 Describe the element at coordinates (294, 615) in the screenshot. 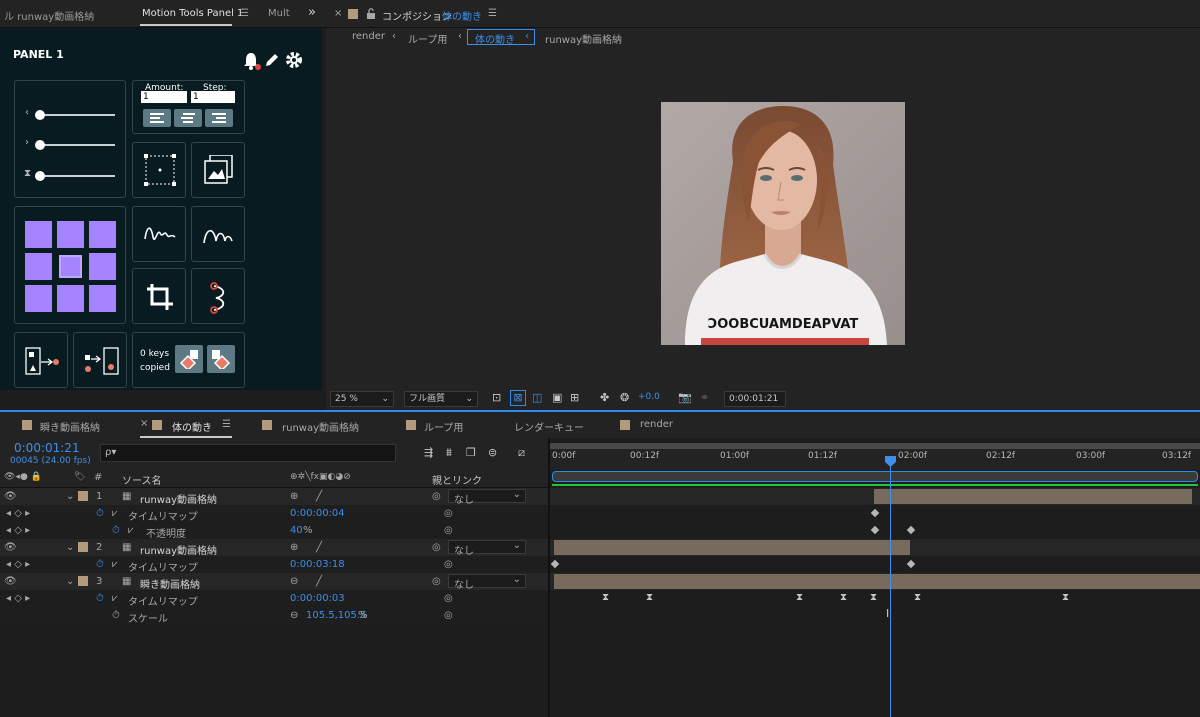

I see `constrain-proportions-icon: ⊖` at that location.